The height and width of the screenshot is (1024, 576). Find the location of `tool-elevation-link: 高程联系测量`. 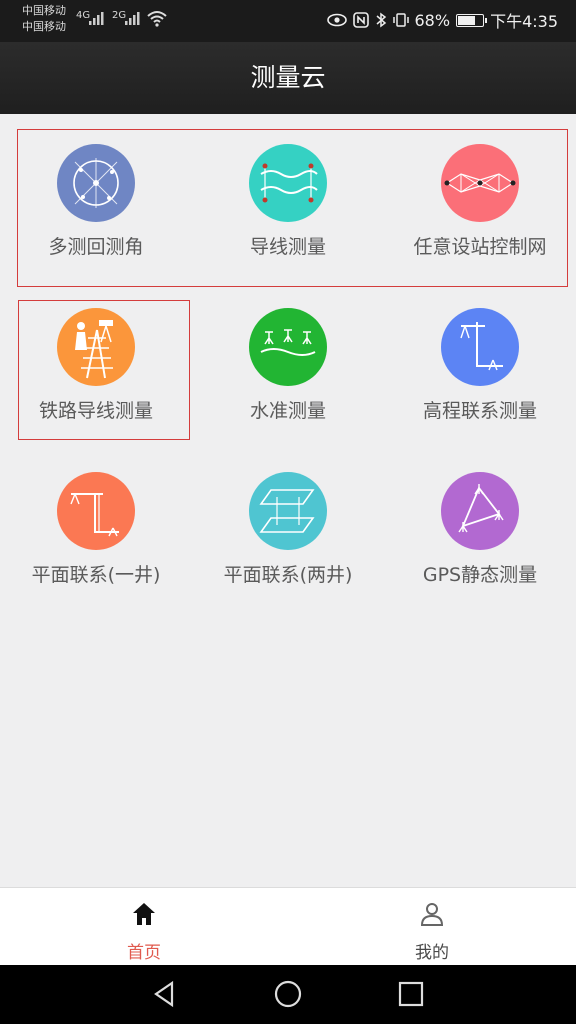

tool-elevation-link: 高程联系测量 is located at coordinates (480, 358).